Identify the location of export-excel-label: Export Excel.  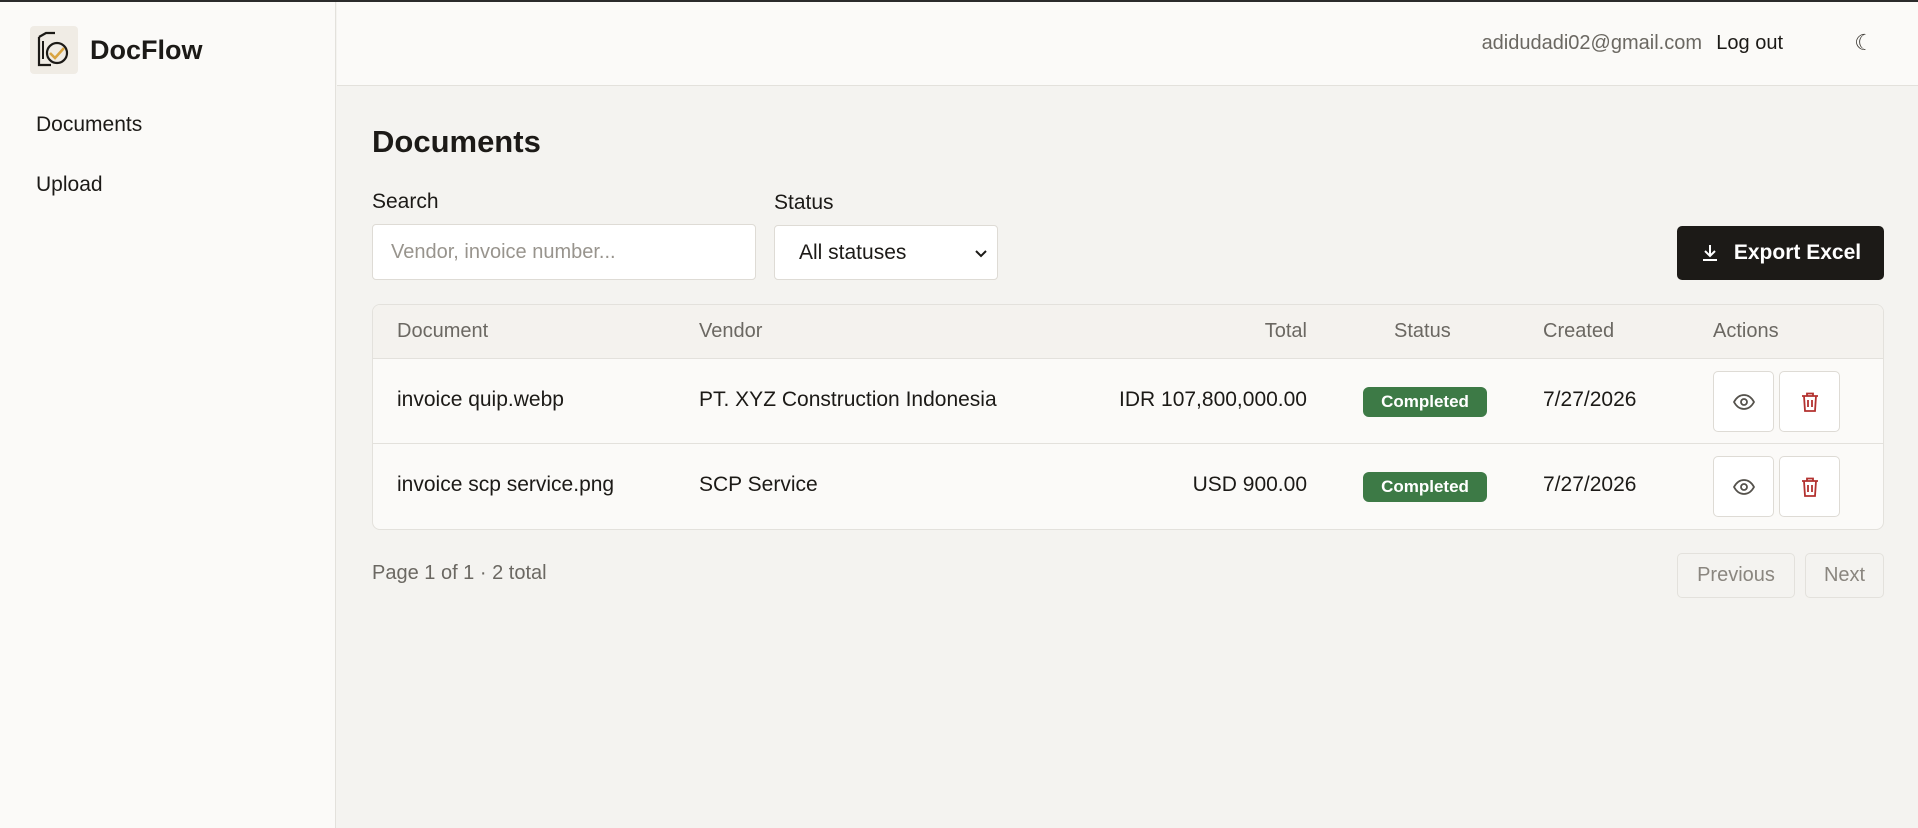
(1797, 252).